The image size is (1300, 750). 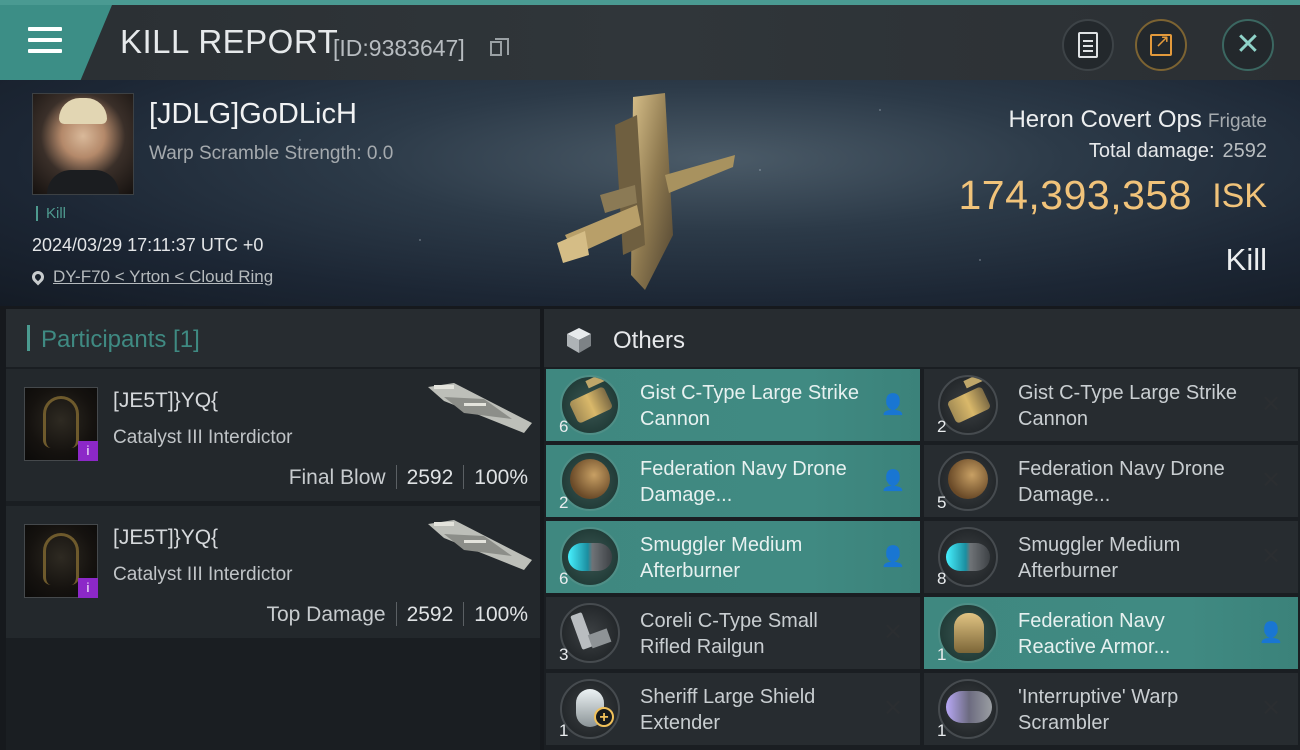 I want to click on module-item: 6 Smuggler Medium Afterburner 👤, so click(x=733, y=557).